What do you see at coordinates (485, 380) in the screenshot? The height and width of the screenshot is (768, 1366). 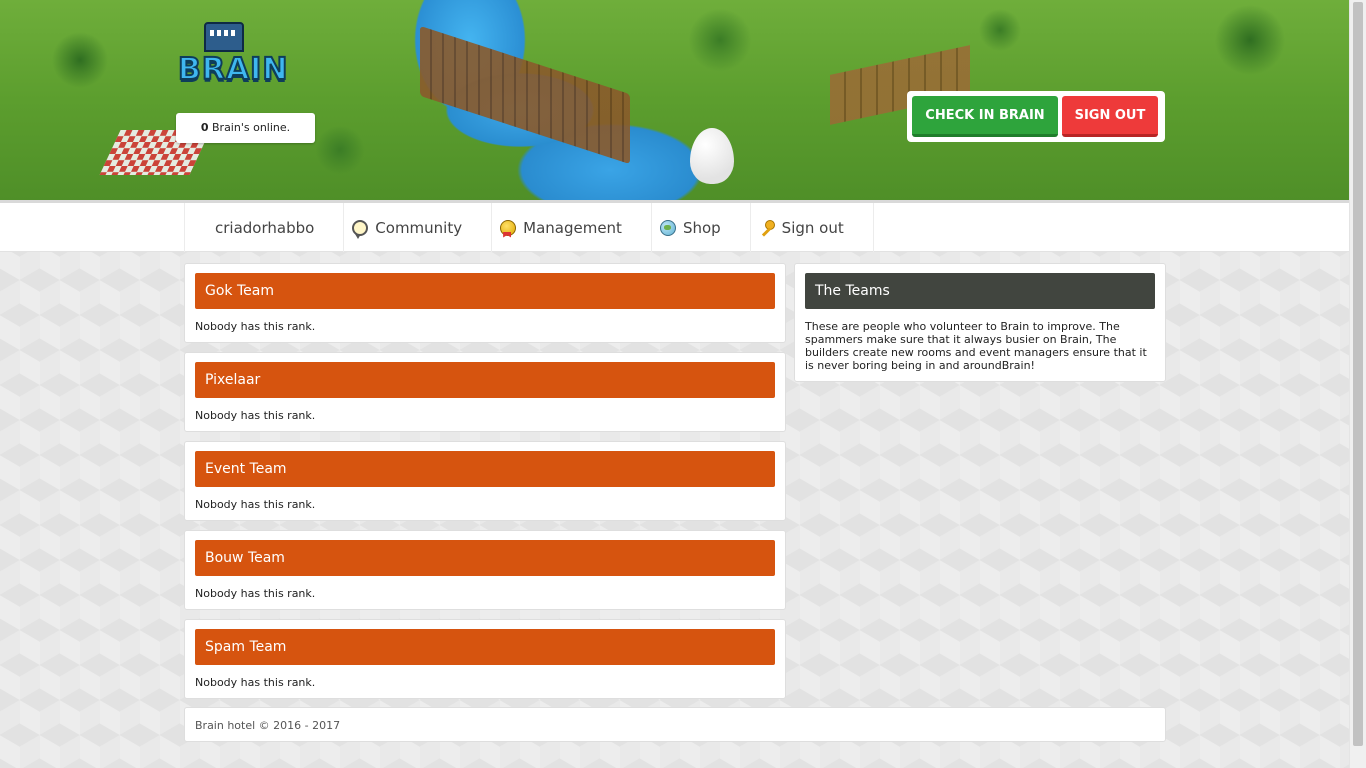 I see `rank-title: Pixelaar` at bounding box center [485, 380].